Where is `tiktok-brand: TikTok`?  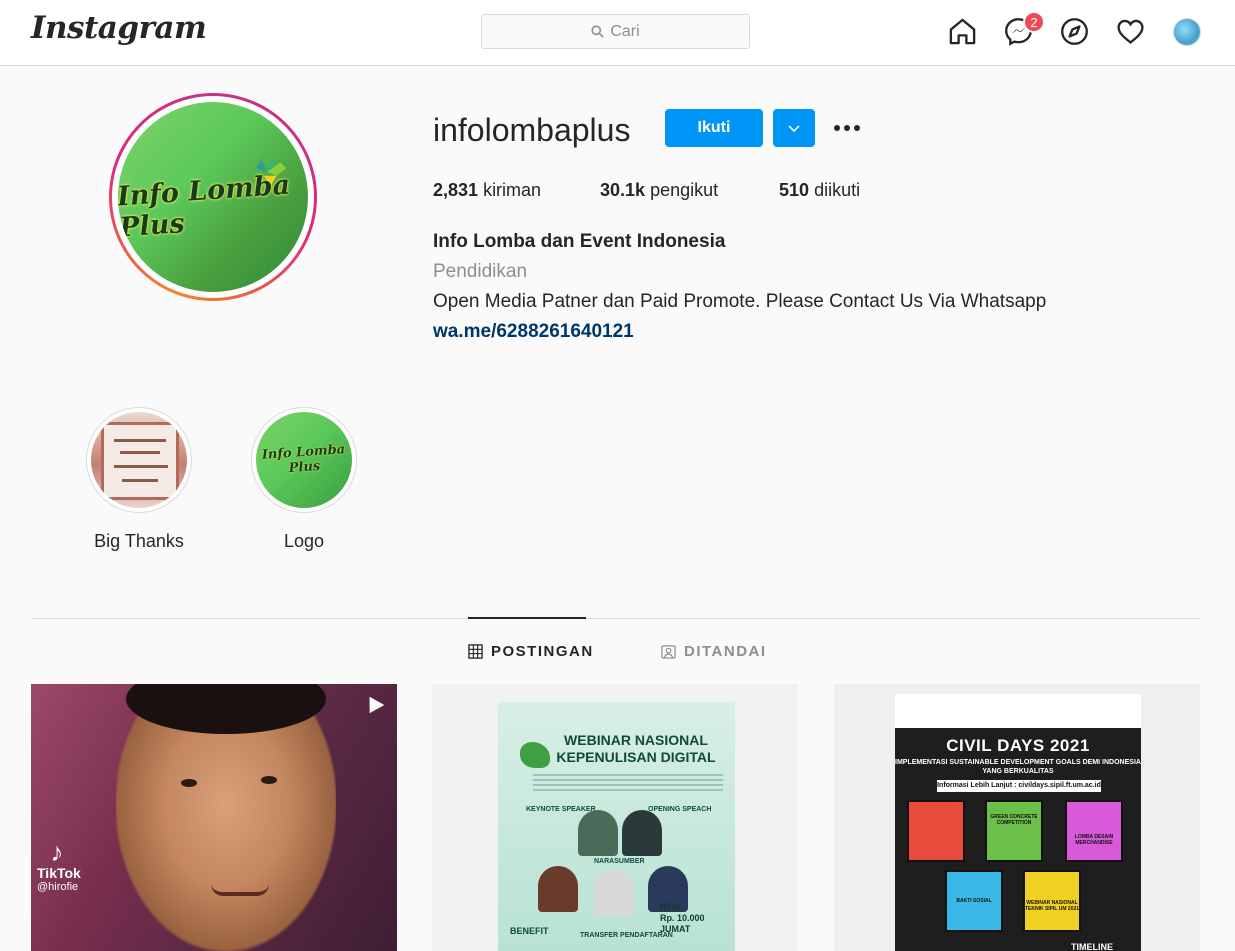
tiktok-brand: TikTok is located at coordinates (59, 873).